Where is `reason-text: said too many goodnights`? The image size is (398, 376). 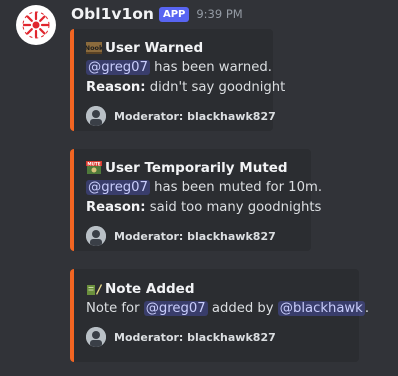
reason-text: said too many goodnights is located at coordinates (233, 207).